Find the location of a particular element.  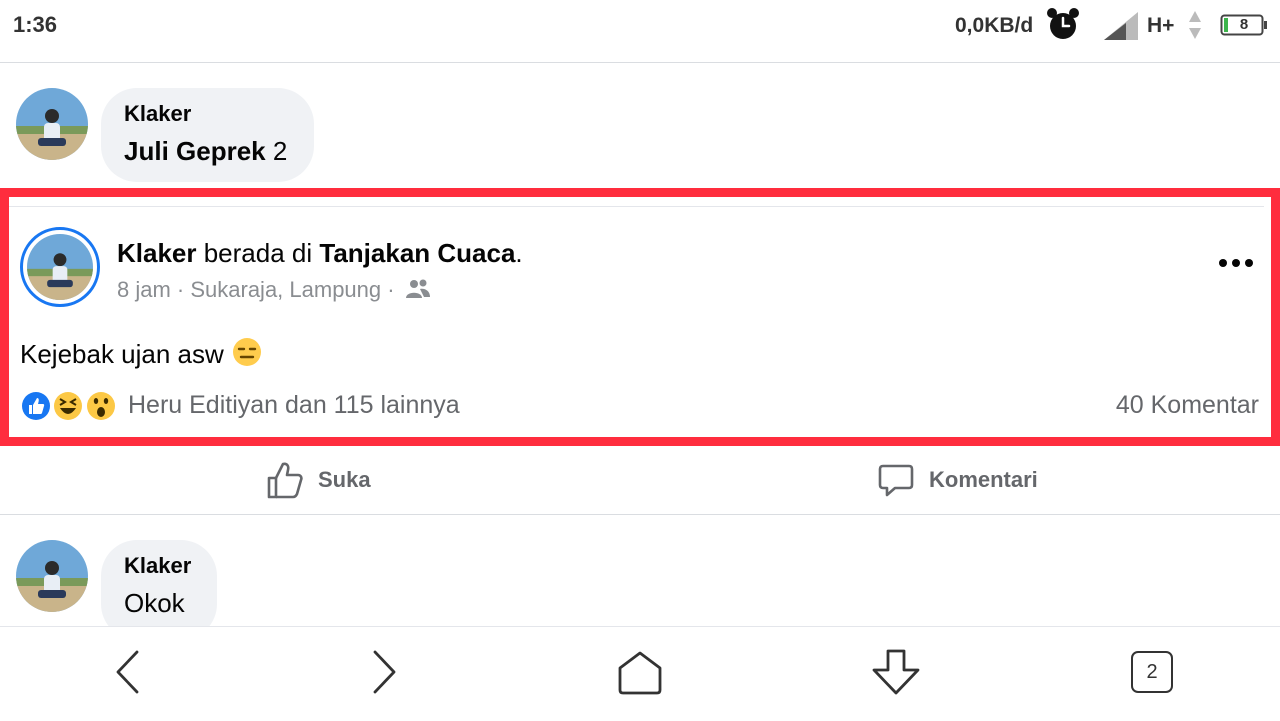

post-avatar is located at coordinates (60, 267).